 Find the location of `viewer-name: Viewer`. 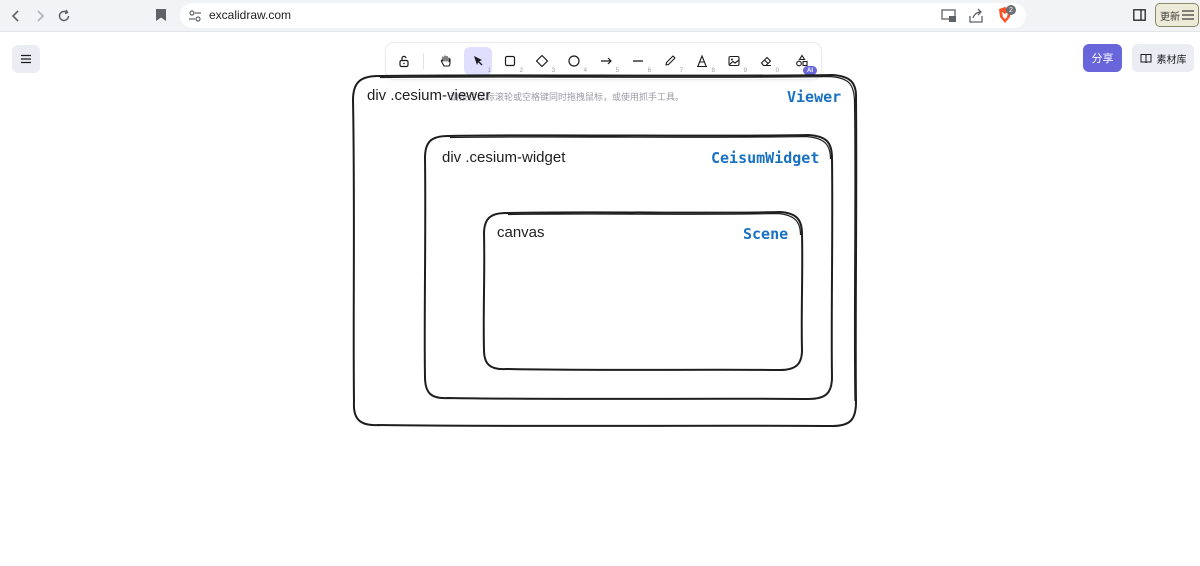

viewer-name: Viewer is located at coordinates (814, 97).